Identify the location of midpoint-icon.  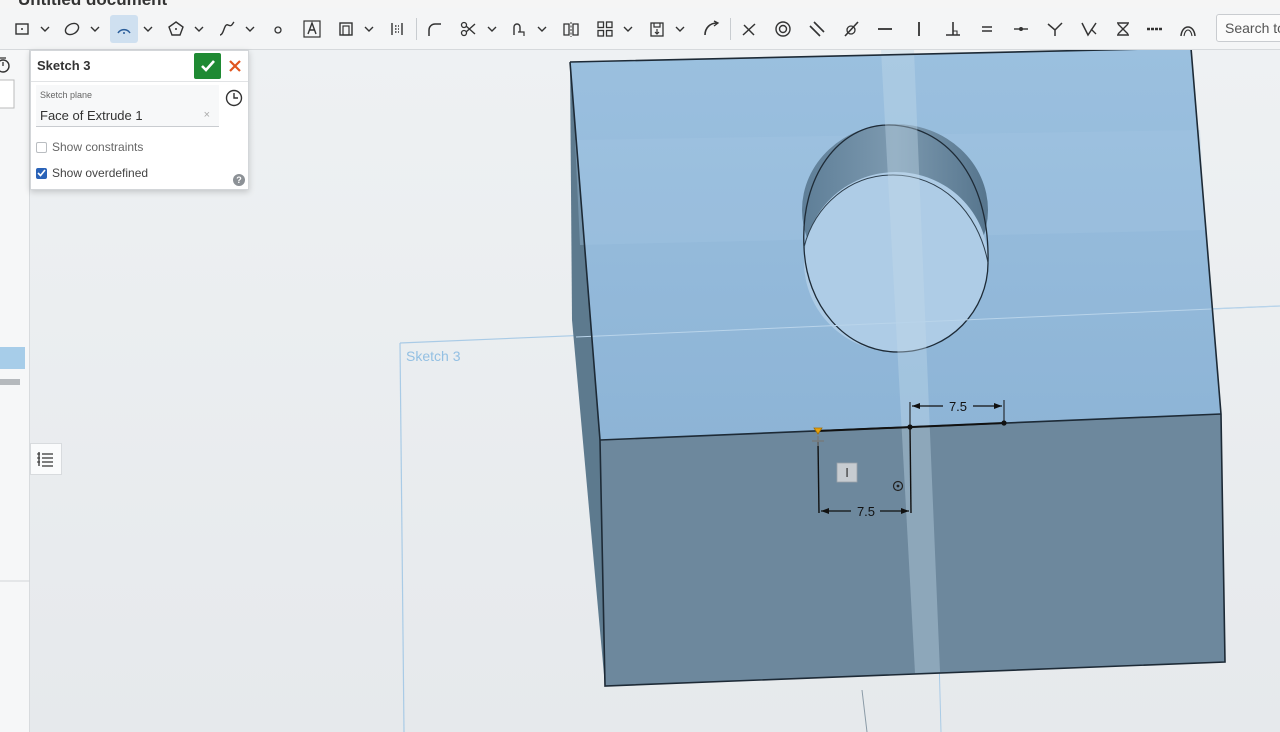
(1021, 29).